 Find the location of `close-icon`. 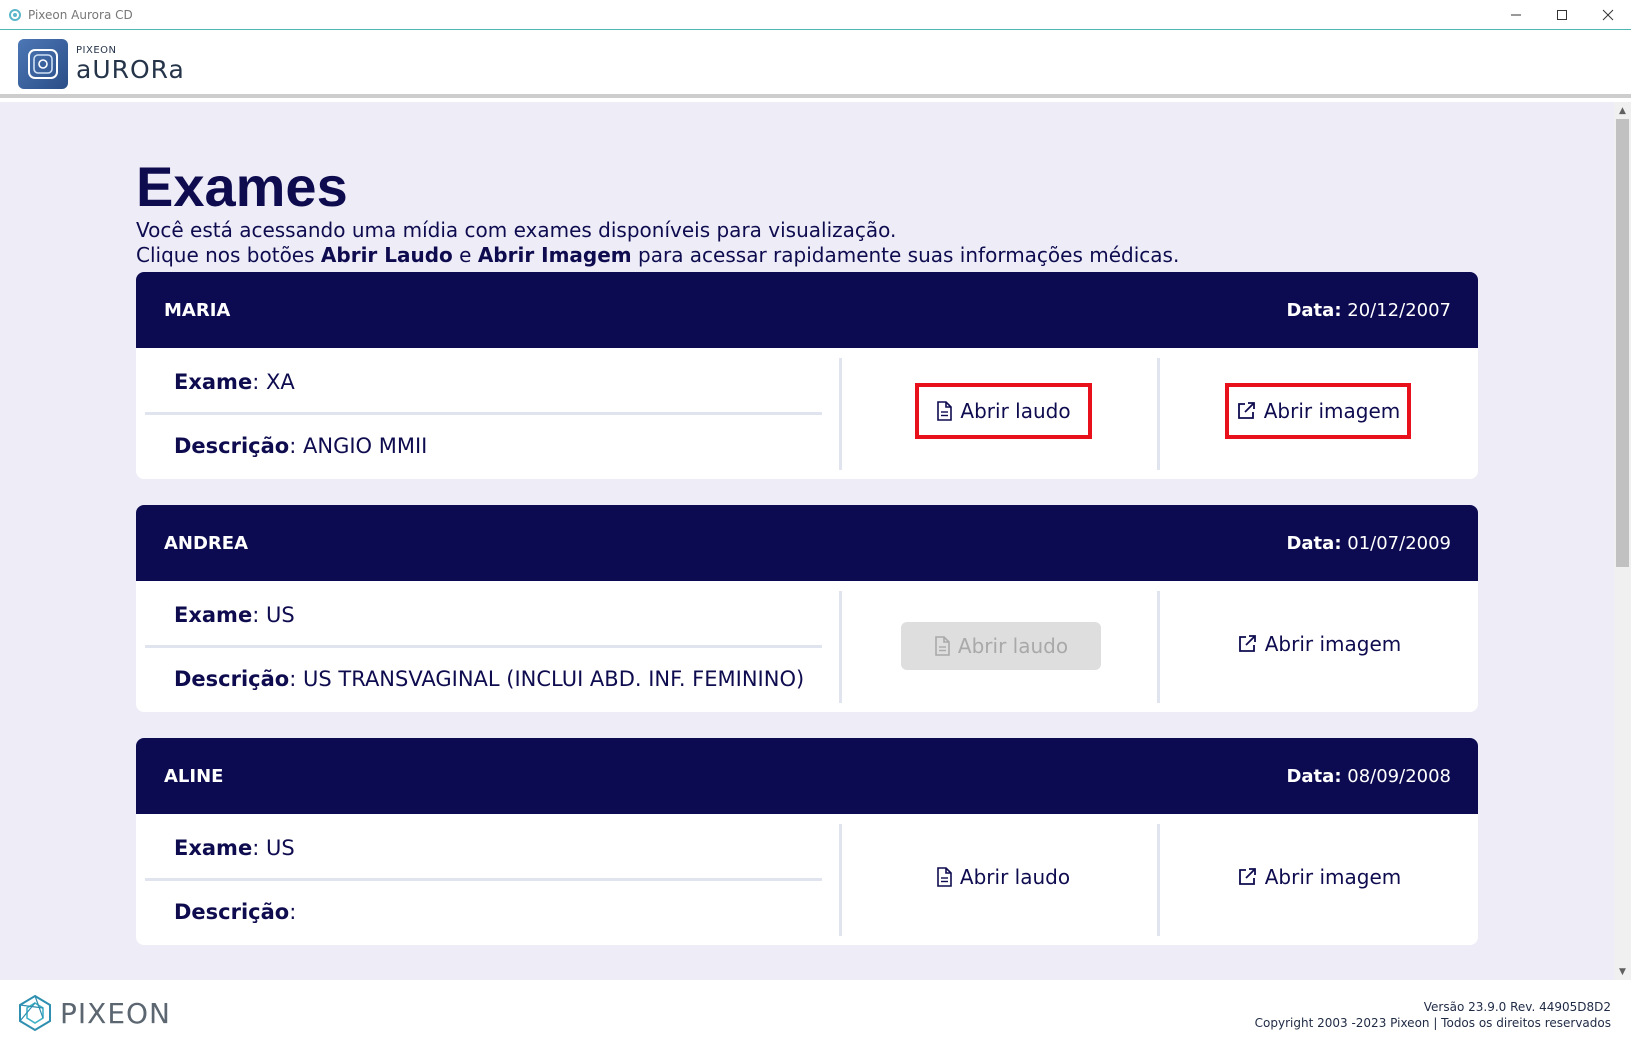

close-icon is located at coordinates (1608, 15).